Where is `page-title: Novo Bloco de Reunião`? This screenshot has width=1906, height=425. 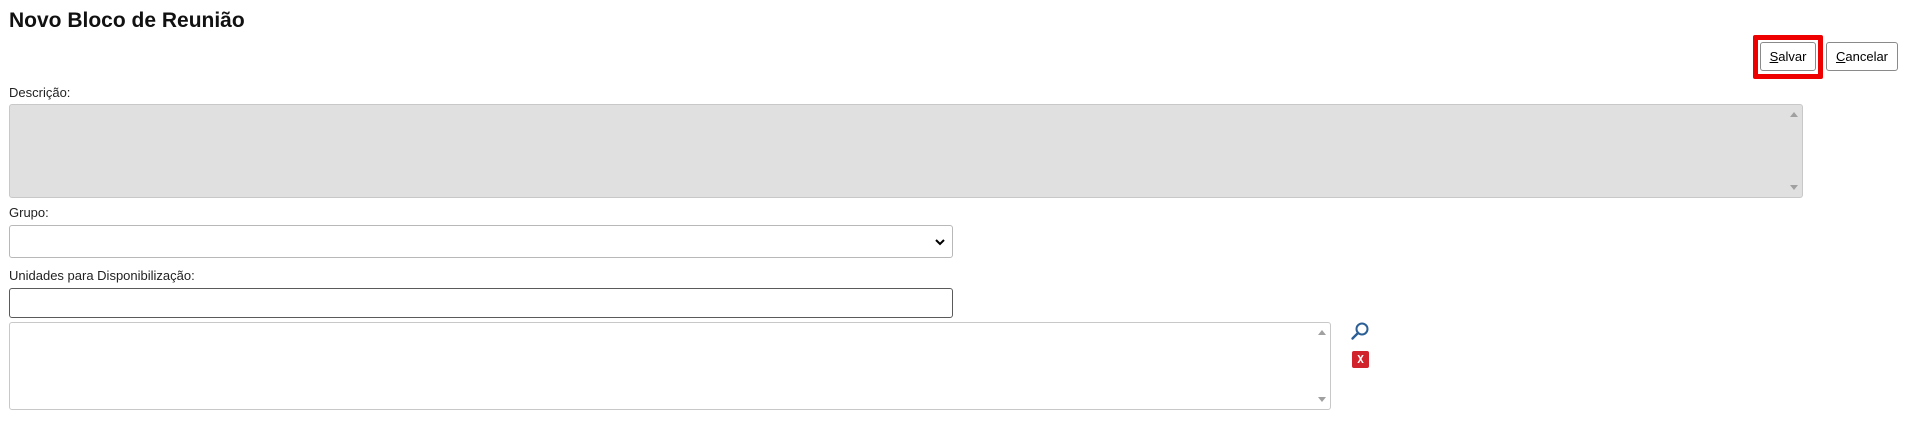
page-title: Novo Bloco de Reunião is located at coordinates (127, 20).